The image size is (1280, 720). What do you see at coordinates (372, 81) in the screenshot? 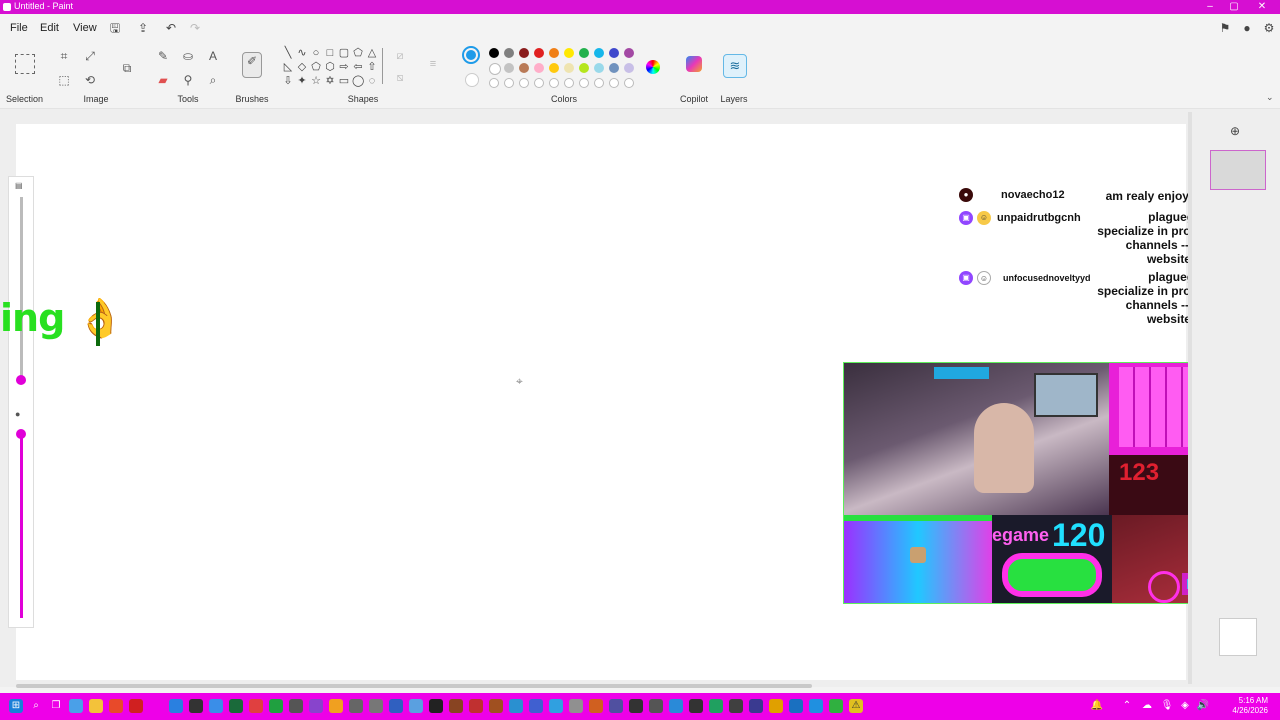
I see `cloud-callout-shape-icon: ◌` at bounding box center [372, 81].